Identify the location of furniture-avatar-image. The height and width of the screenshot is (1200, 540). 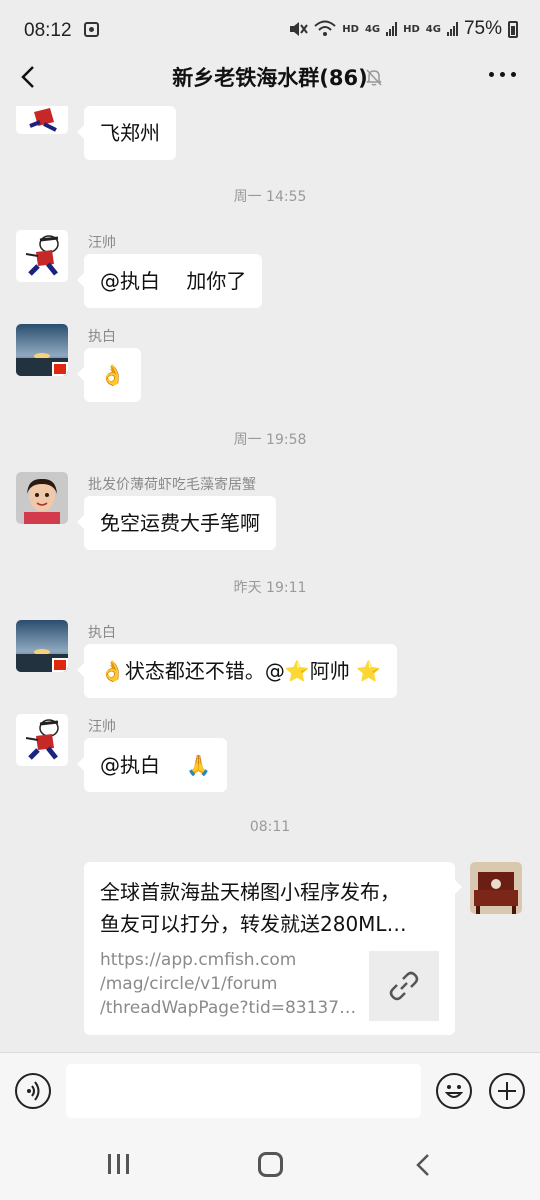
(496, 888).